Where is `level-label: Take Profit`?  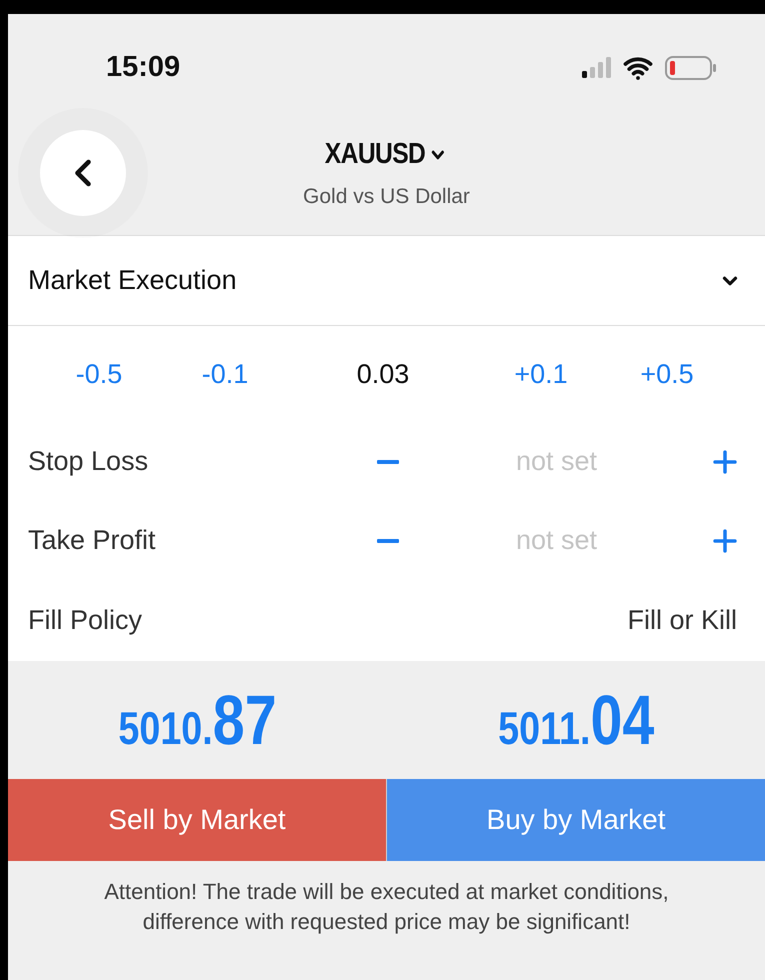
level-label: Take Profit is located at coordinates (92, 541).